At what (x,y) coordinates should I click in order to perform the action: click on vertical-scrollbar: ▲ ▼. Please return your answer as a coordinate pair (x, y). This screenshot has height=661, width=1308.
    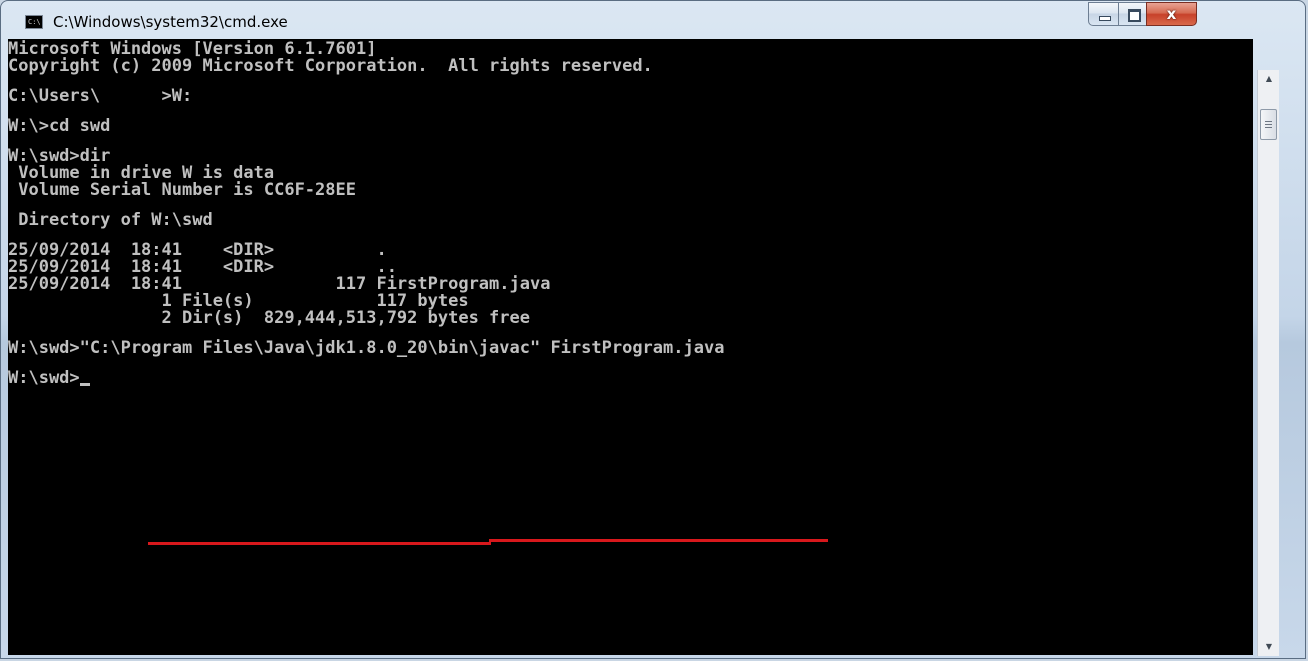
    Looking at the image, I should click on (1268, 363).